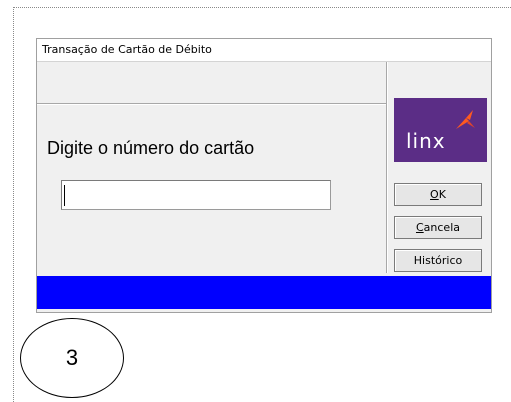 The height and width of the screenshot is (402, 511). What do you see at coordinates (13, 204) in the screenshot?
I see `page-border-left` at bounding box center [13, 204].